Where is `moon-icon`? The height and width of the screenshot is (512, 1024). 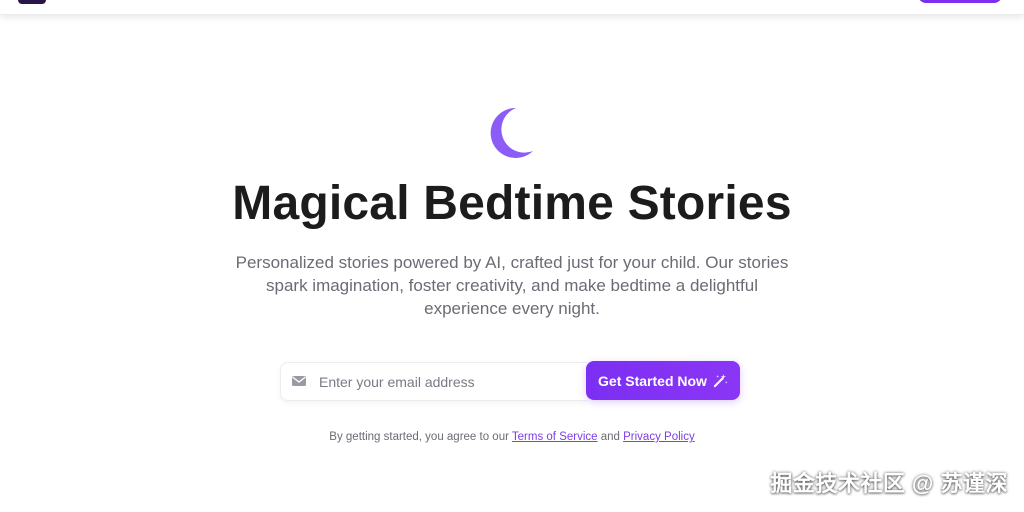 moon-icon is located at coordinates (511, 132).